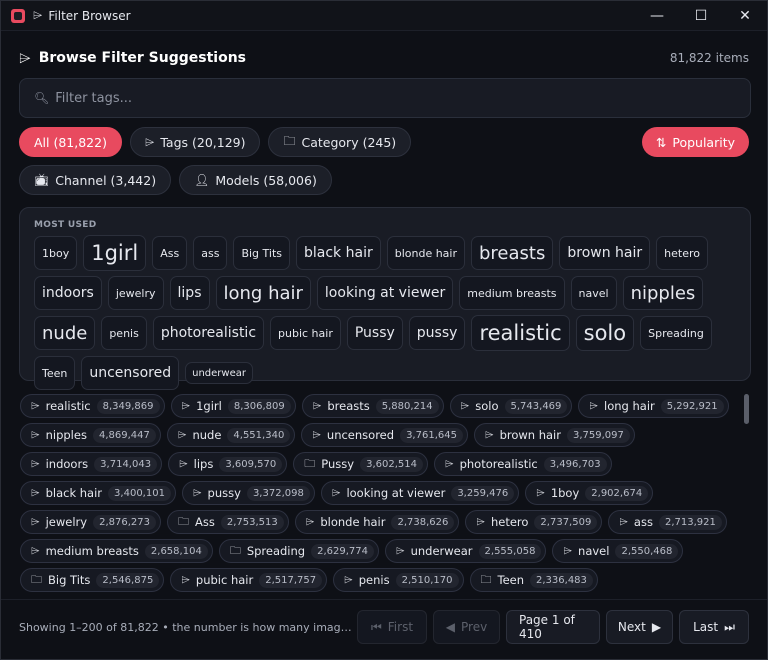 This screenshot has width=768, height=660. I want to click on last-page-button: Last ⏭, so click(714, 627).